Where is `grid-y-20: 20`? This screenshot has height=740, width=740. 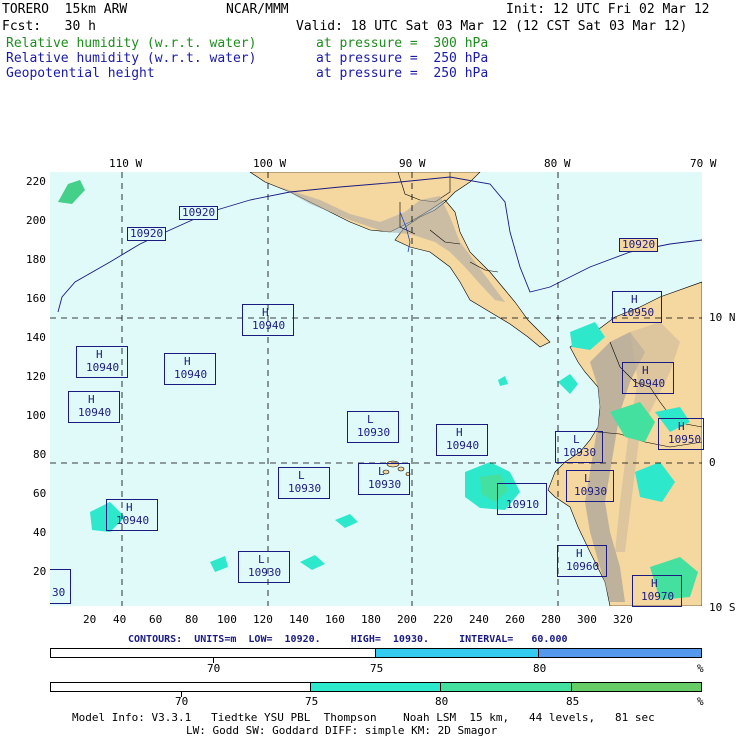 grid-y-20: 20 is located at coordinates (40, 571).